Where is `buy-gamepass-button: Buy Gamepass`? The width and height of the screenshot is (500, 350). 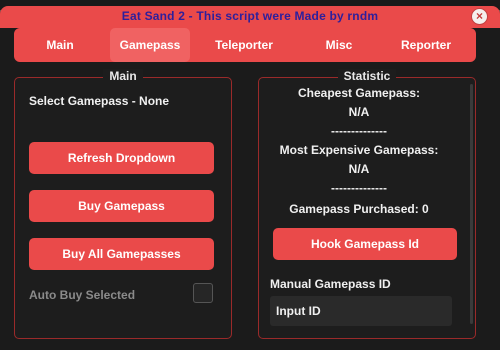
buy-gamepass-button: Buy Gamepass is located at coordinates (121, 206).